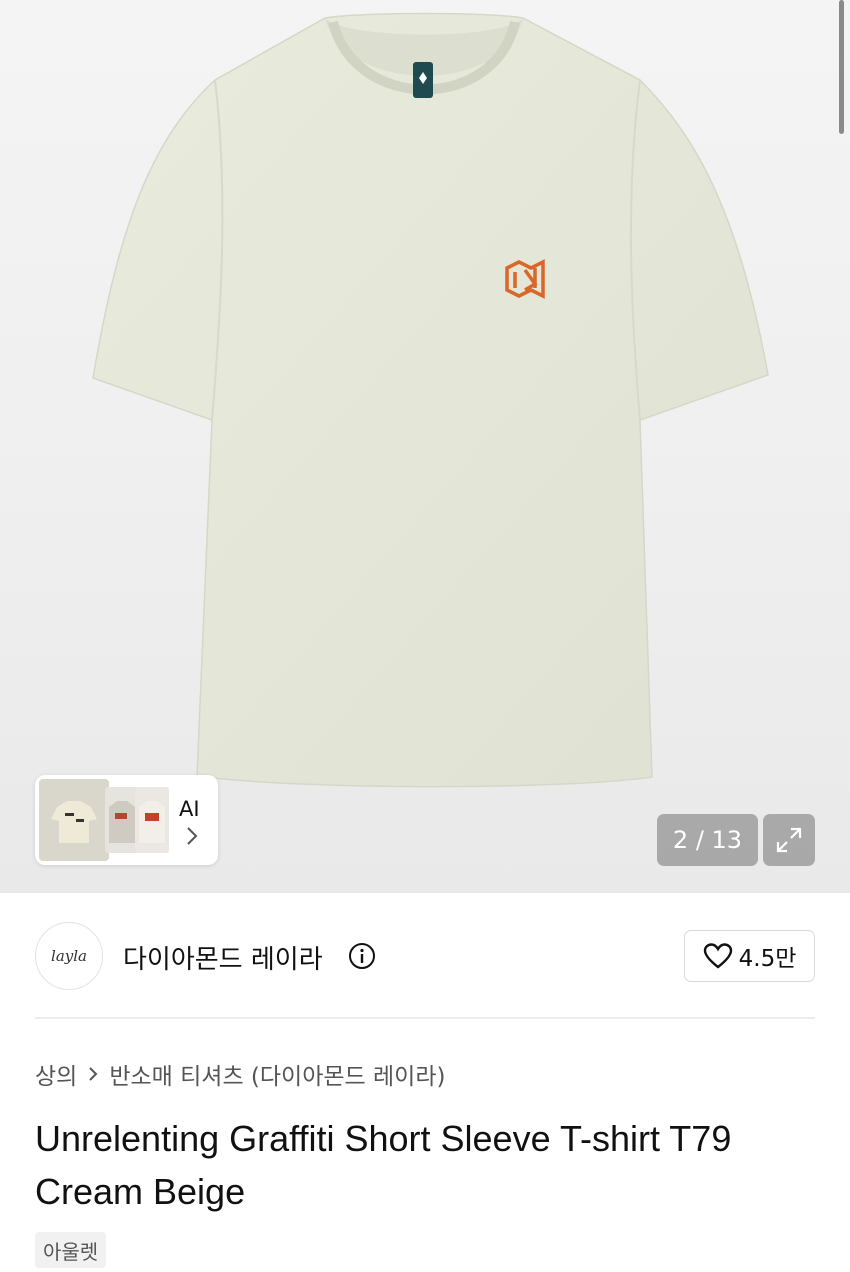 The image size is (850, 1272). I want to click on ai-thumbnail-strip: AI, so click(126, 820).